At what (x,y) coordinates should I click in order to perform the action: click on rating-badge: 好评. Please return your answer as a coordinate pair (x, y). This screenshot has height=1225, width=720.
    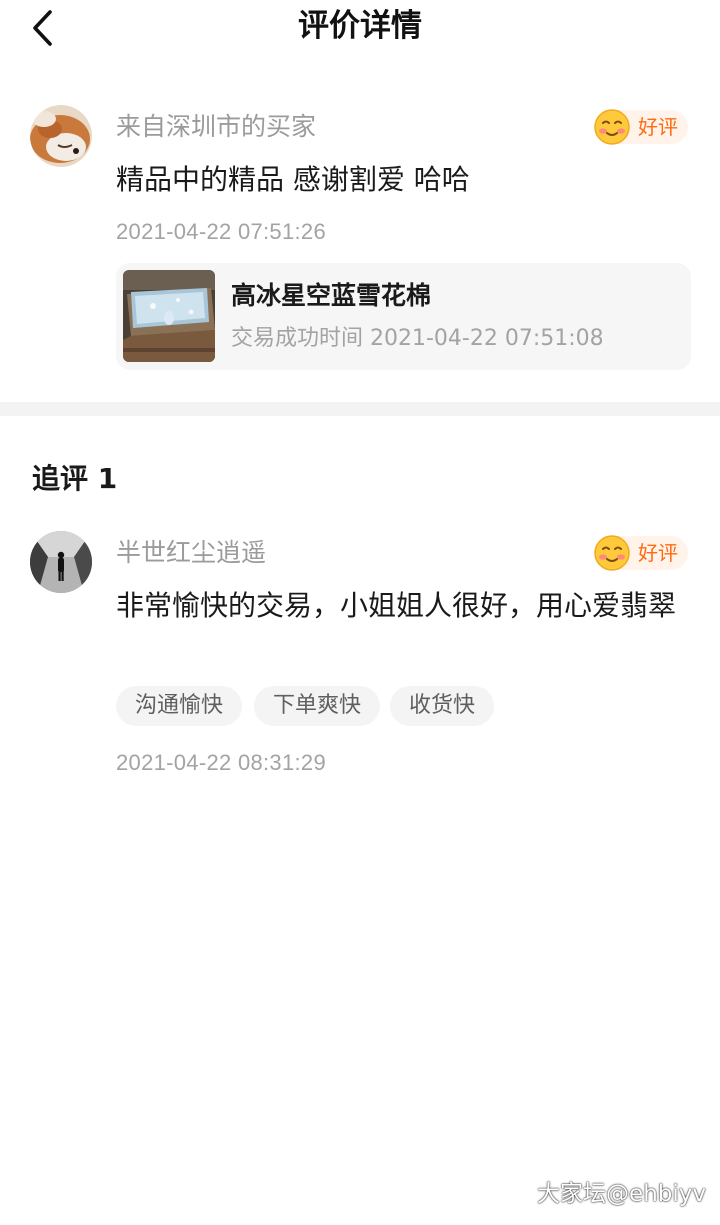
    Looking at the image, I should click on (641, 127).